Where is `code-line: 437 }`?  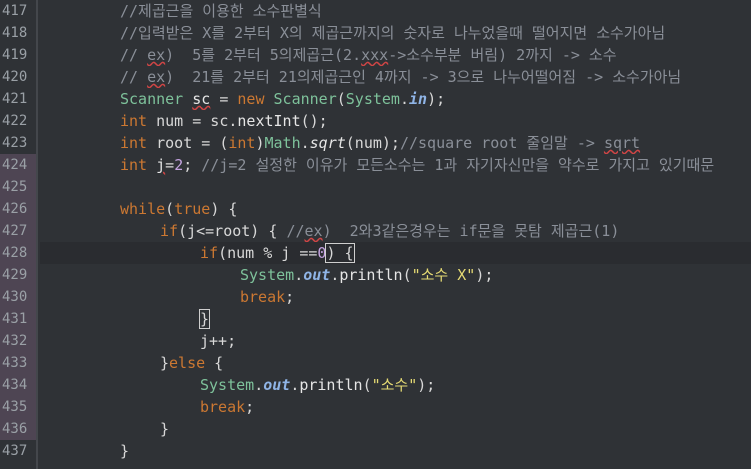
code-line: 437 } is located at coordinates (375, 451).